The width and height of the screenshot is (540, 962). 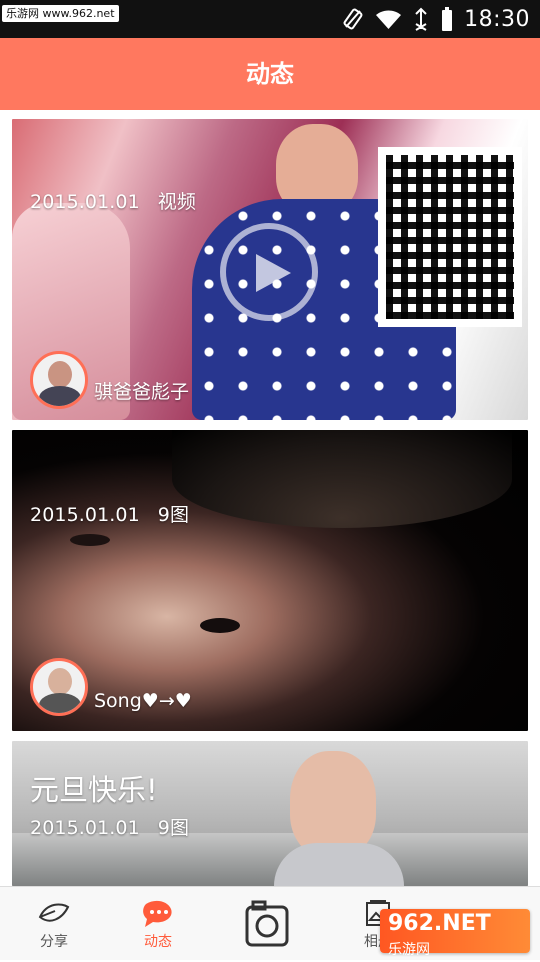 I want to click on nav-share: 分享, so click(x=54, y=924).